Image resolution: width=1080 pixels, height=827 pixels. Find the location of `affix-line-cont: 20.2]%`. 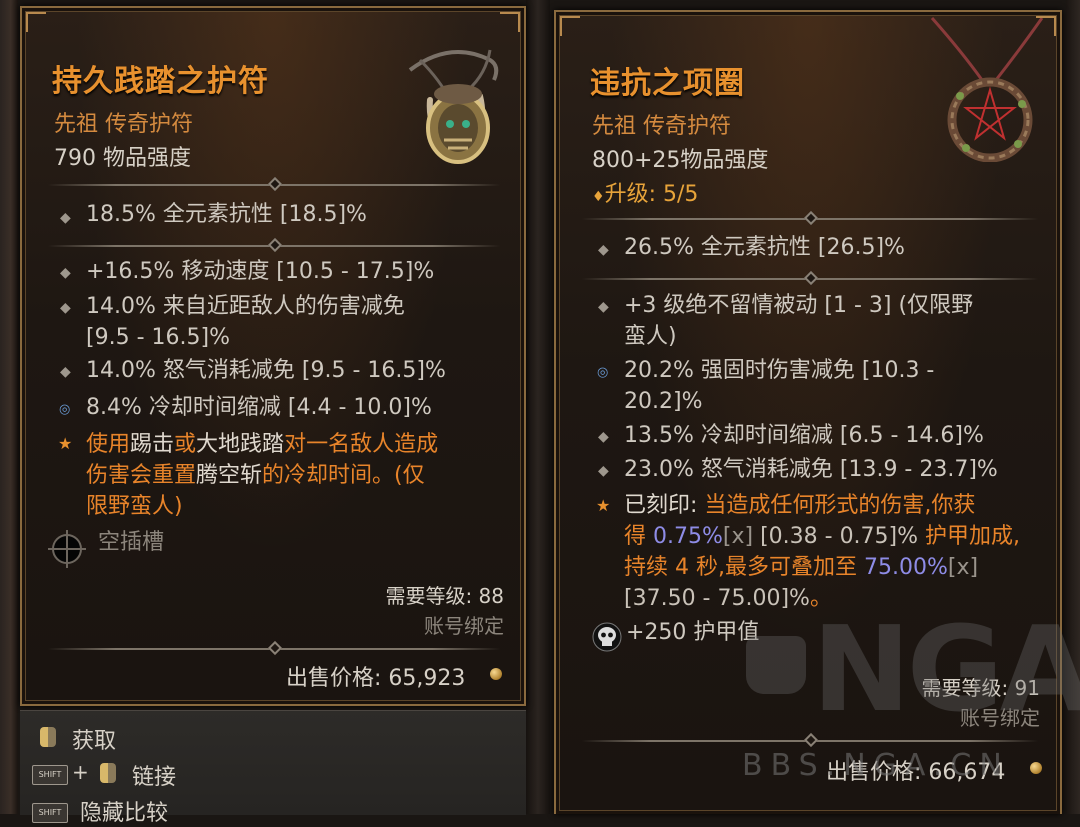

affix-line-cont: 20.2]% is located at coordinates (663, 401).